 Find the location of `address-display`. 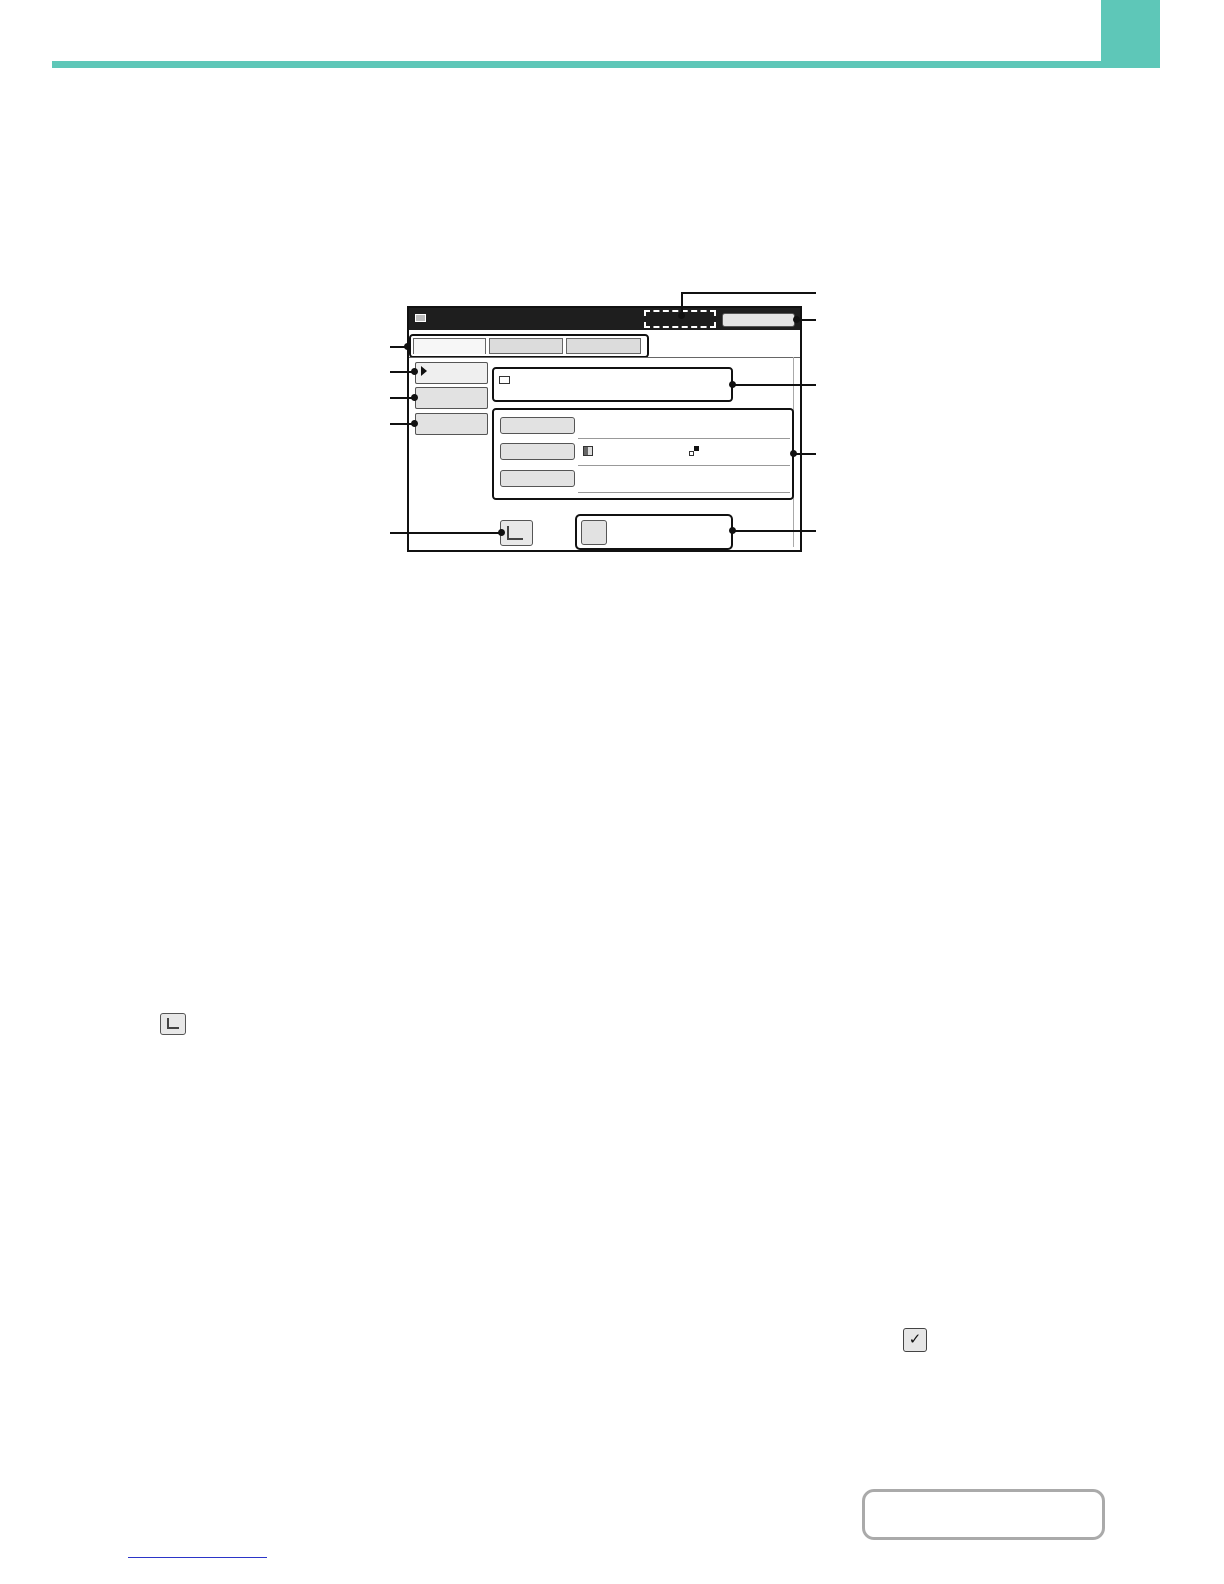

address-display is located at coordinates (612, 384).